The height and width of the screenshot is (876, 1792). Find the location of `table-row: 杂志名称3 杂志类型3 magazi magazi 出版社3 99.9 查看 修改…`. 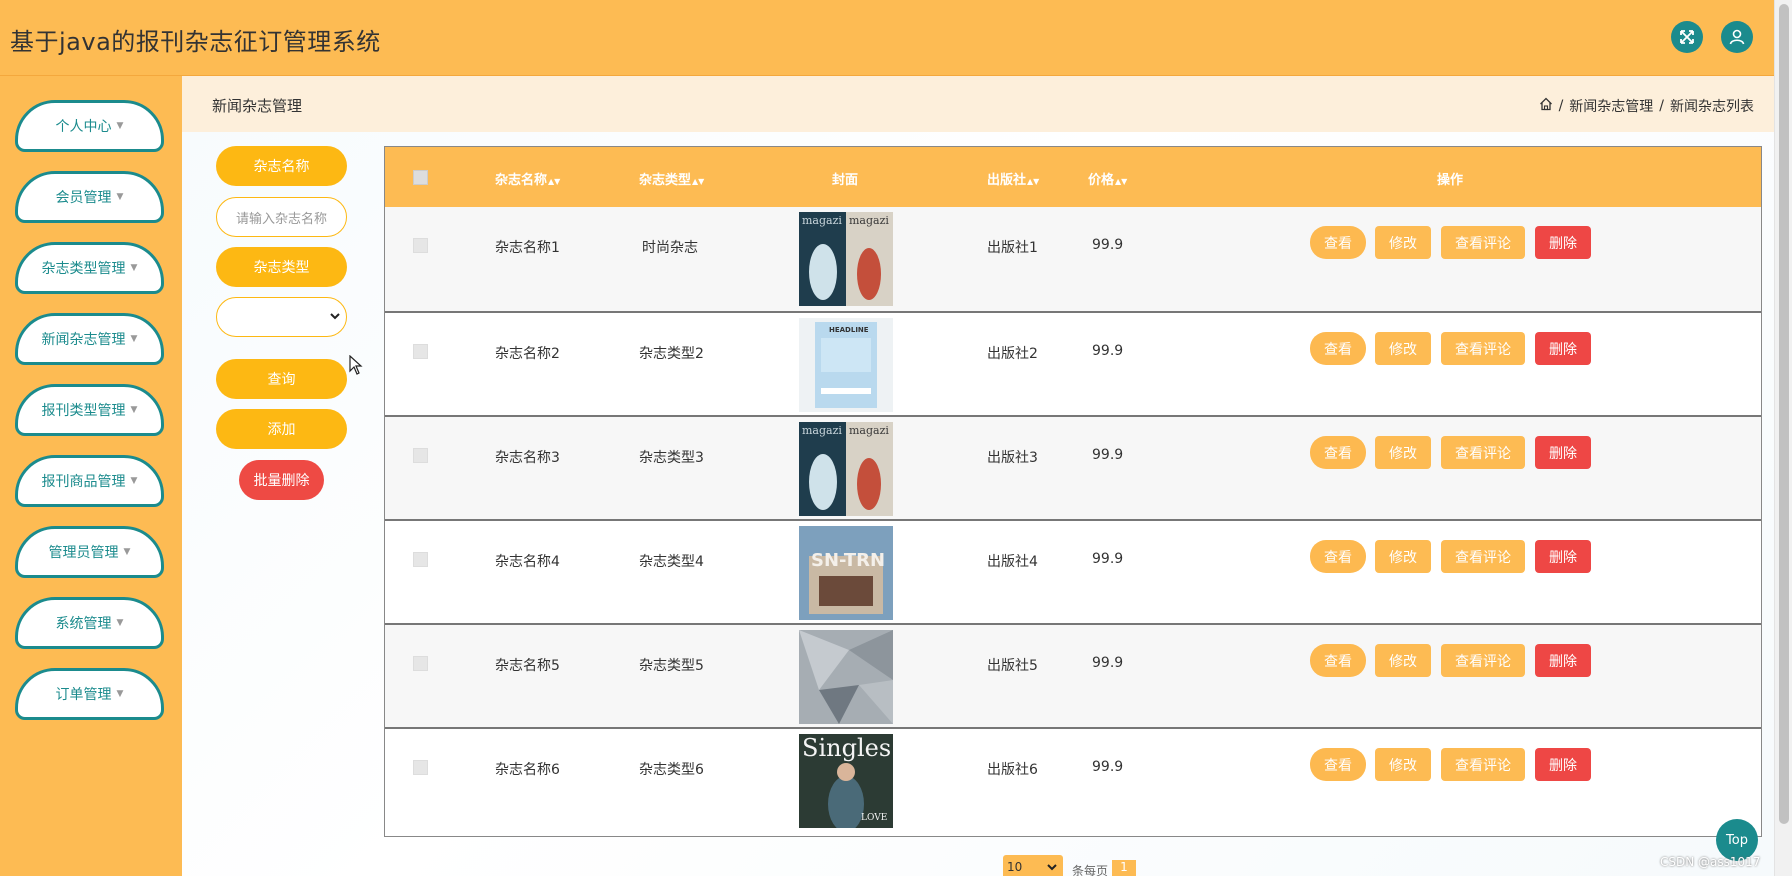

table-row: 杂志名称3 杂志类型3 magazi magazi 出版社3 99.9 查看 修改… is located at coordinates (1073, 467).